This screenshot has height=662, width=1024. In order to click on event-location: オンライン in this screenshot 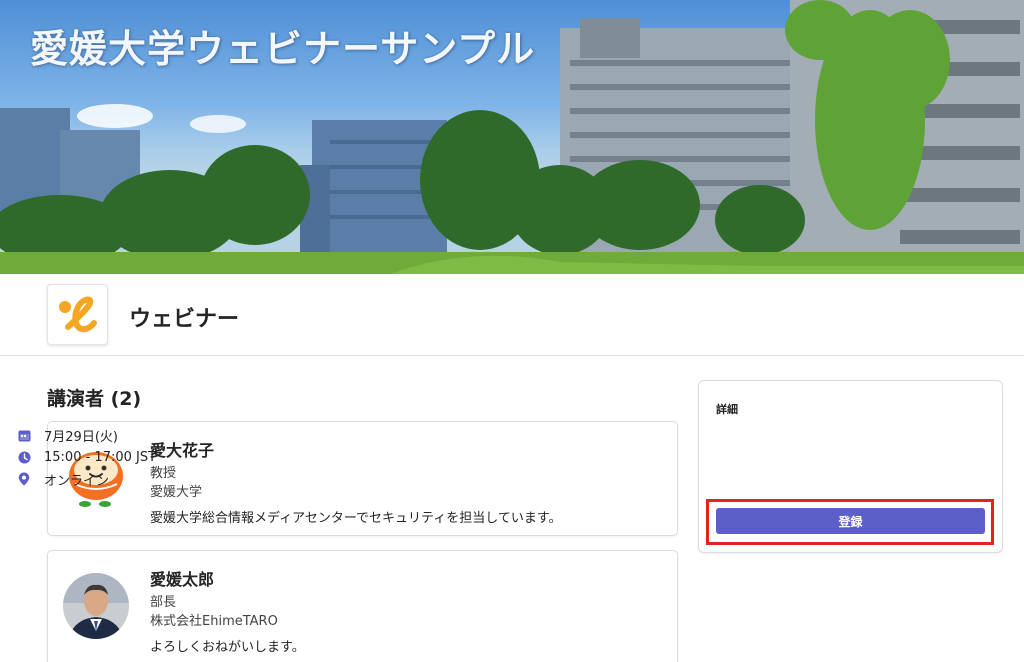, I will do `click(77, 481)`.